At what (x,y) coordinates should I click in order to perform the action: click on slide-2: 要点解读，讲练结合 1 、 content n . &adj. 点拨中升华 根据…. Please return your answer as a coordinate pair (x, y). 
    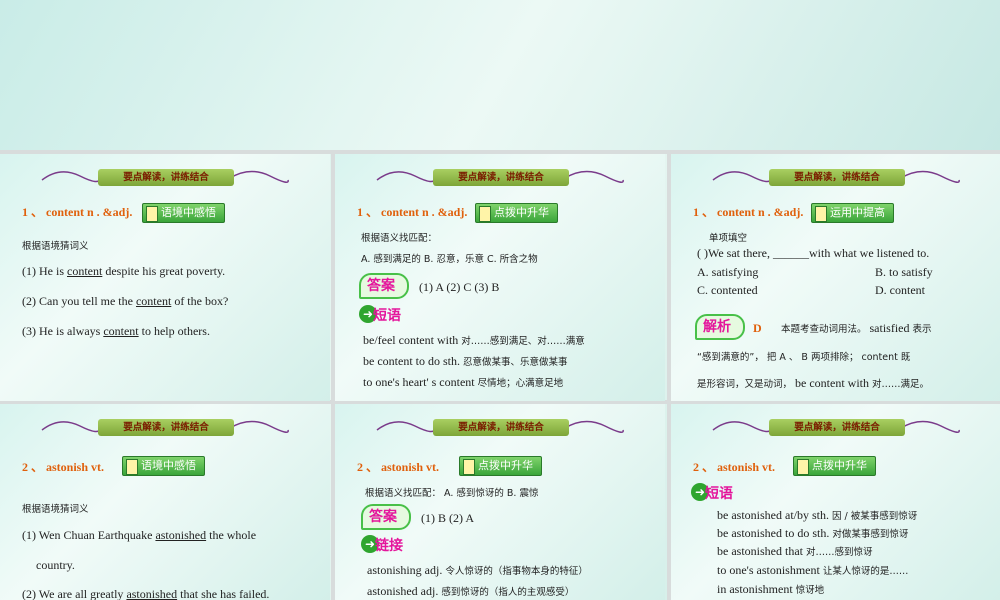
    Looking at the image, I should click on (500, 277).